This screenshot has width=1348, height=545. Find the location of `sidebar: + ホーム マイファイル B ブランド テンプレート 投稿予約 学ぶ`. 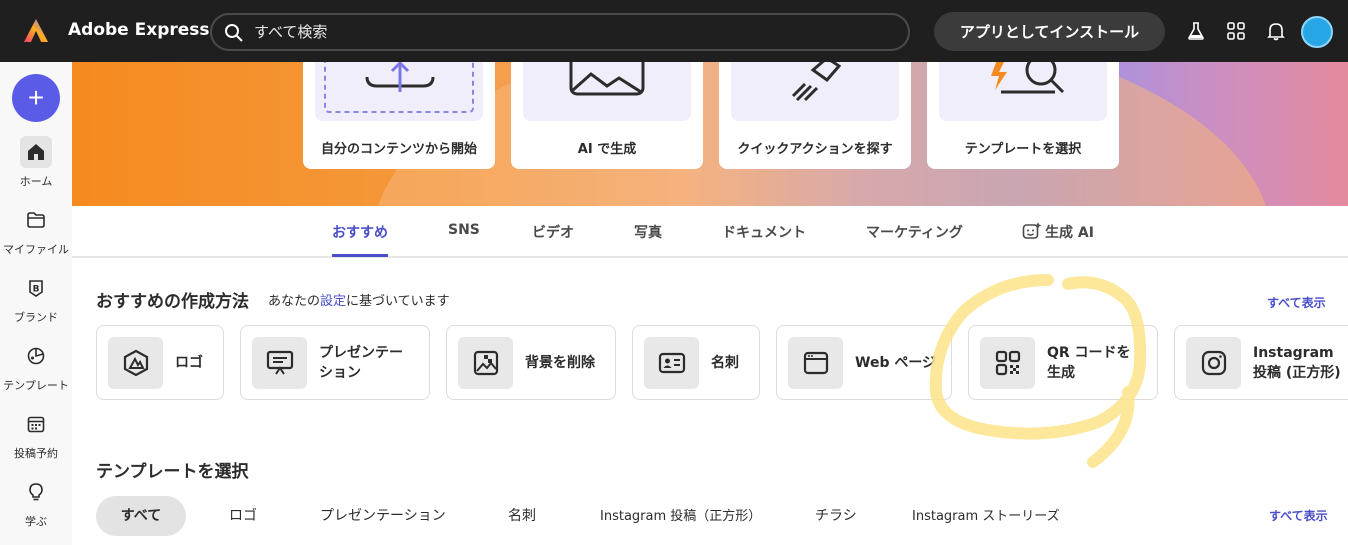

sidebar: + ホーム マイファイル B ブランド テンプレート 投稿予約 学ぶ is located at coordinates (36, 303).